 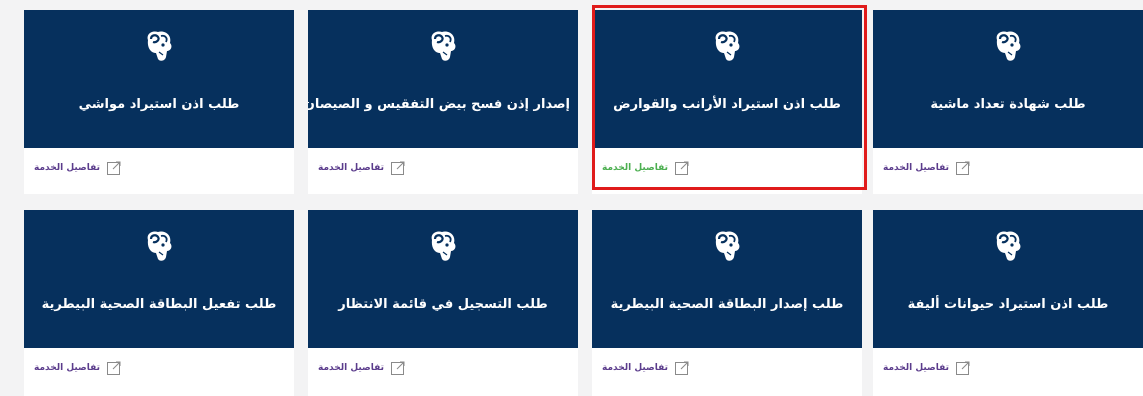 I want to click on card-header: طلب شهادة تعداد ماشية, so click(x=1008, y=79).